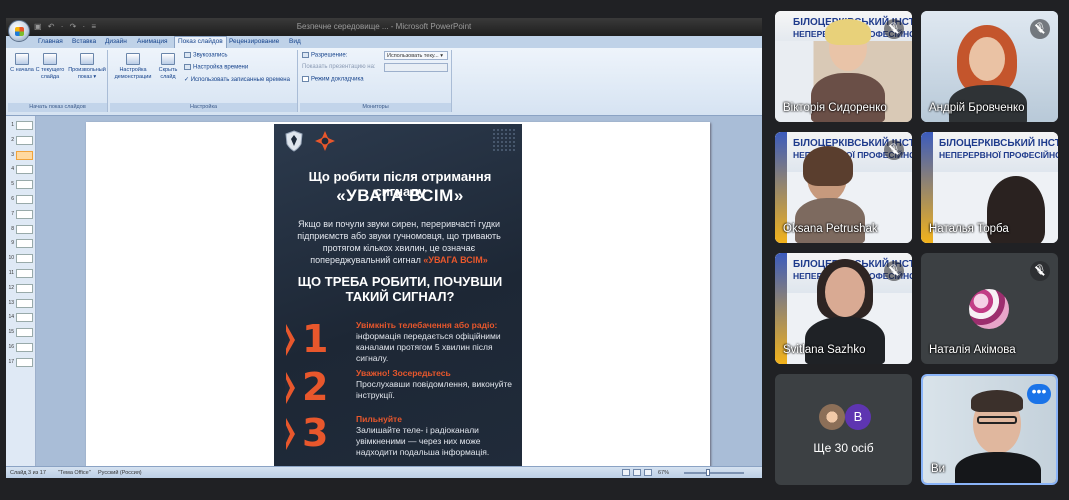  What do you see at coordinates (50, 41) in the screenshot?
I see `tab-home: Главная` at bounding box center [50, 41].